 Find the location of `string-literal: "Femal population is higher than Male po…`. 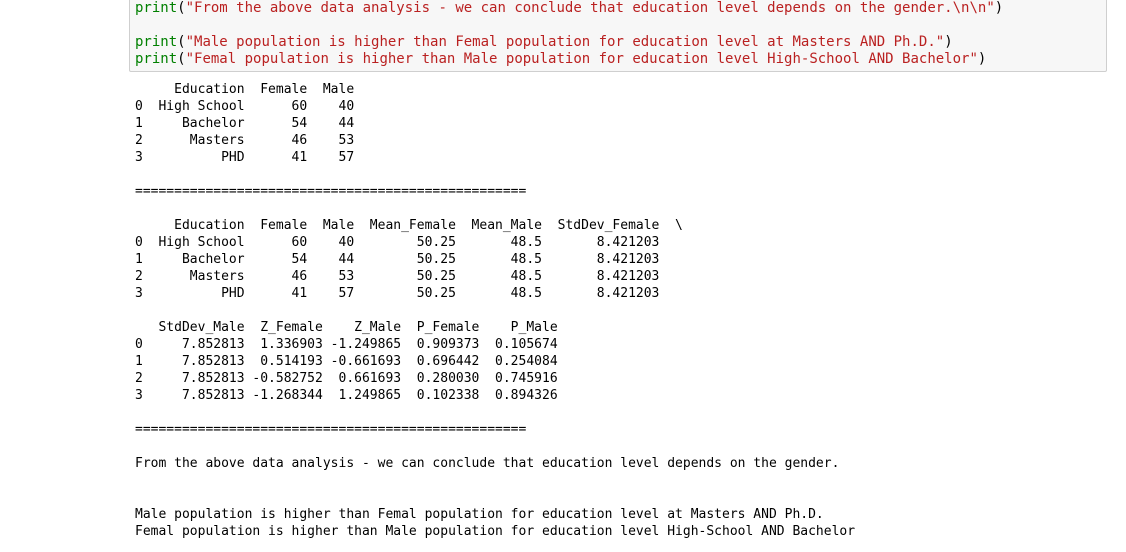

string-literal: "Femal population is higher than Male po… is located at coordinates (581, 59).